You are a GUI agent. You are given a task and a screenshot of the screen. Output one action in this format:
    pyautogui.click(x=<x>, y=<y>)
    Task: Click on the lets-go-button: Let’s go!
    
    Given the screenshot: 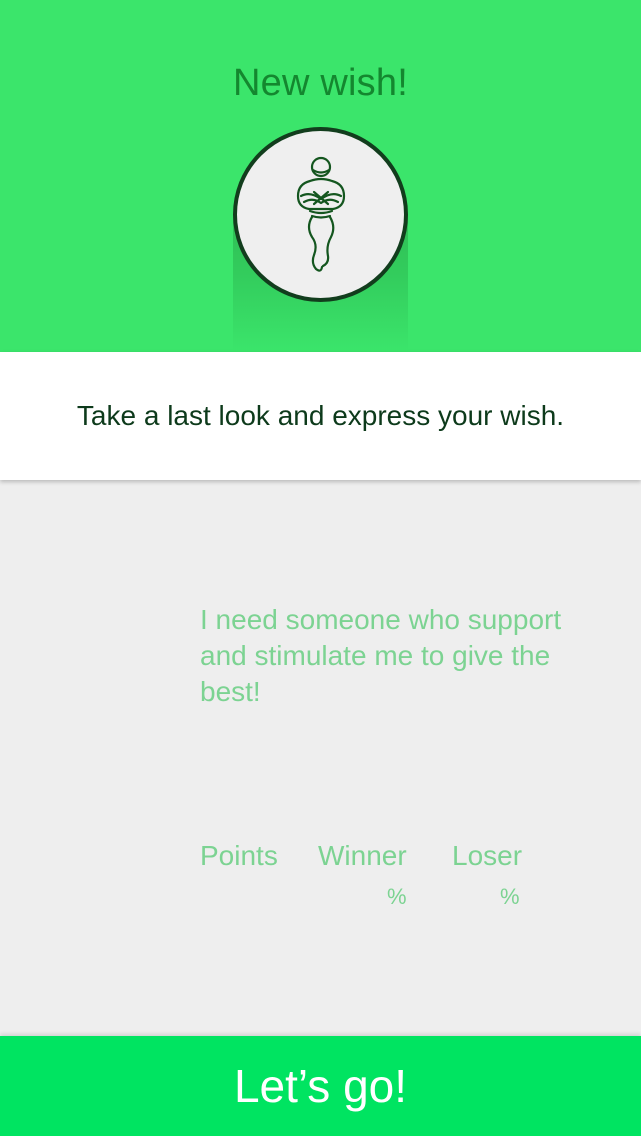 What is the action you would take?
    pyautogui.click(x=320, y=1086)
    